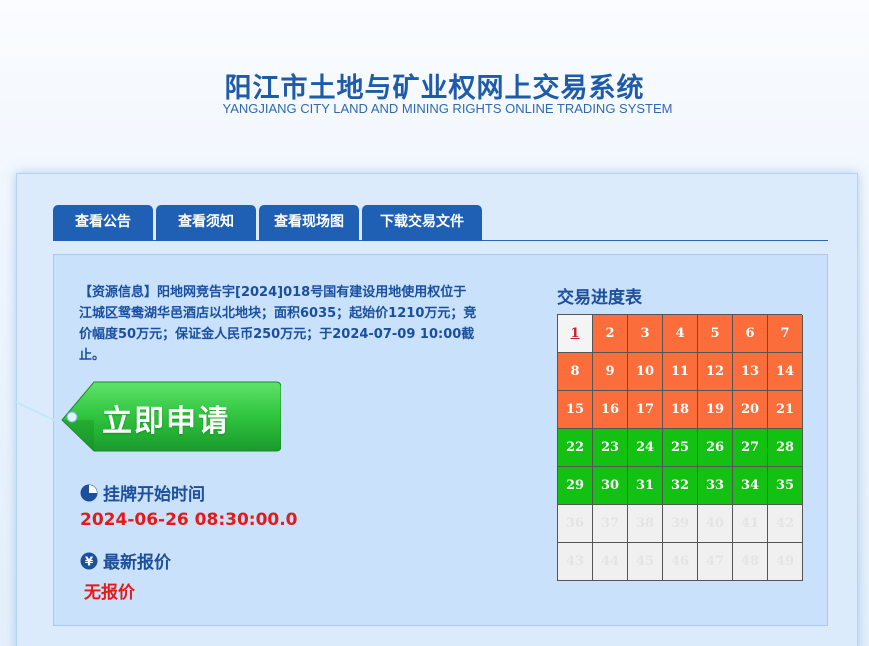  I want to click on progress-cell-day-32: 32, so click(680, 486).